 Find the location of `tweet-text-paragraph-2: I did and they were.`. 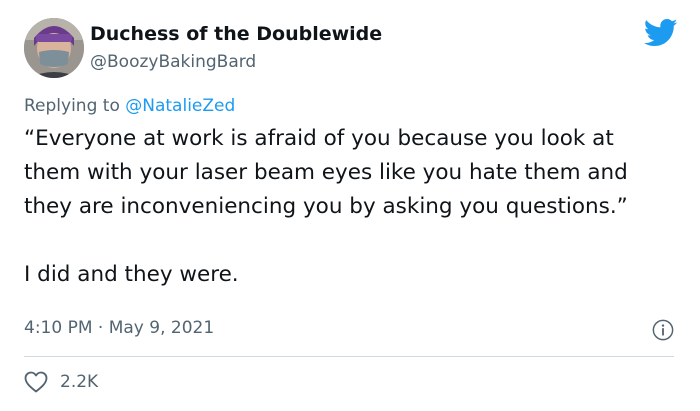

tweet-text-paragraph-2: I did and they were. is located at coordinates (131, 274).